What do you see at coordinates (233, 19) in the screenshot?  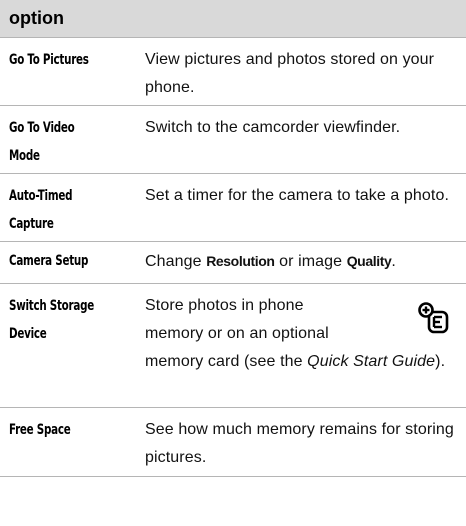 I see `table-header: option` at bounding box center [233, 19].